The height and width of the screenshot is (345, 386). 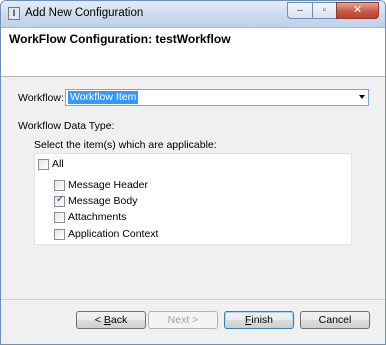 What do you see at coordinates (120, 39) in the screenshot?
I see `page-title: WorkFlow Configuration: testWorkflow` at bounding box center [120, 39].